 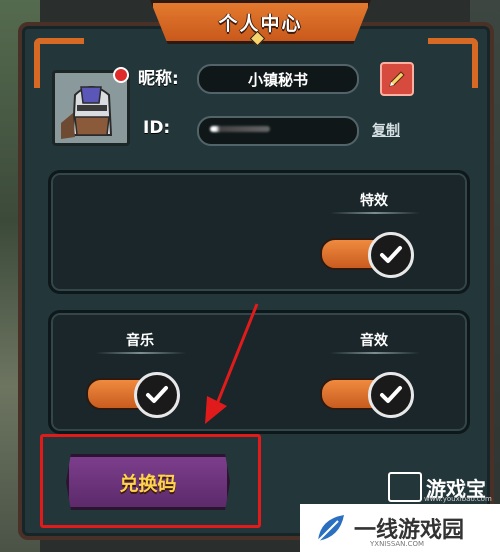 What do you see at coordinates (91, 108) in the screenshot?
I see `knight-helmet-icon` at bounding box center [91, 108].